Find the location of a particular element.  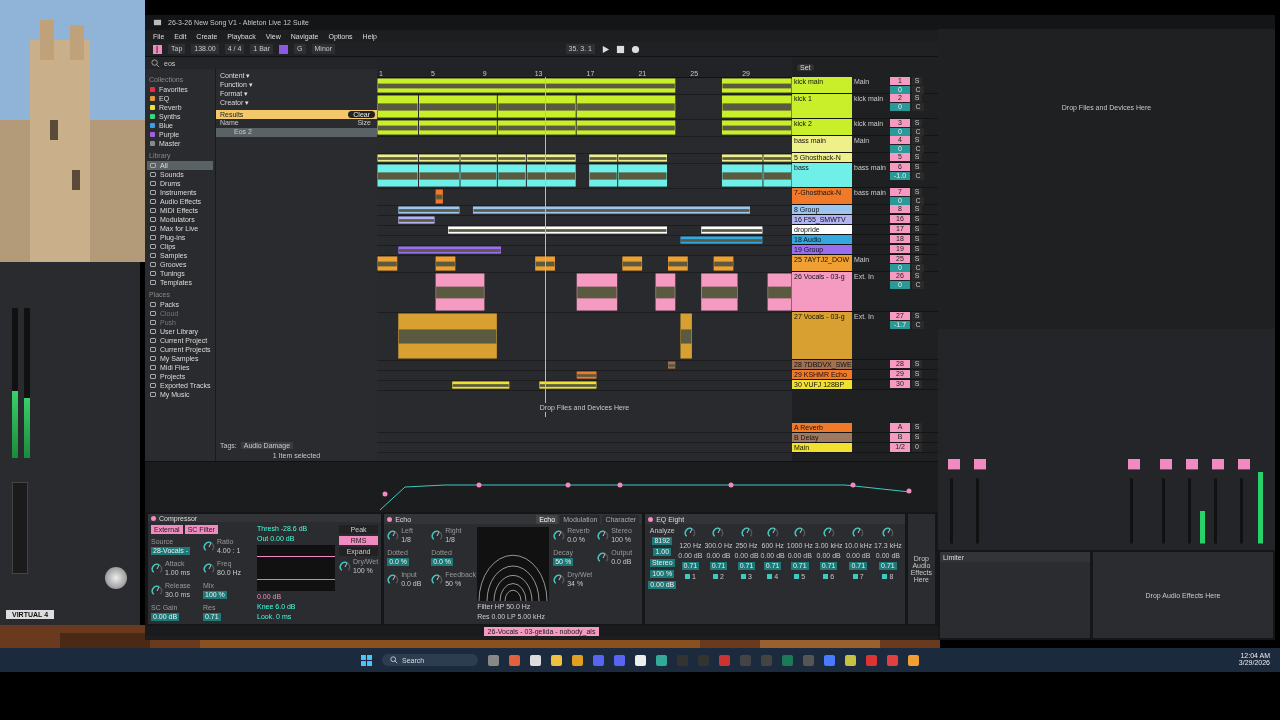

automation-envelope is located at coordinates (541, 486).